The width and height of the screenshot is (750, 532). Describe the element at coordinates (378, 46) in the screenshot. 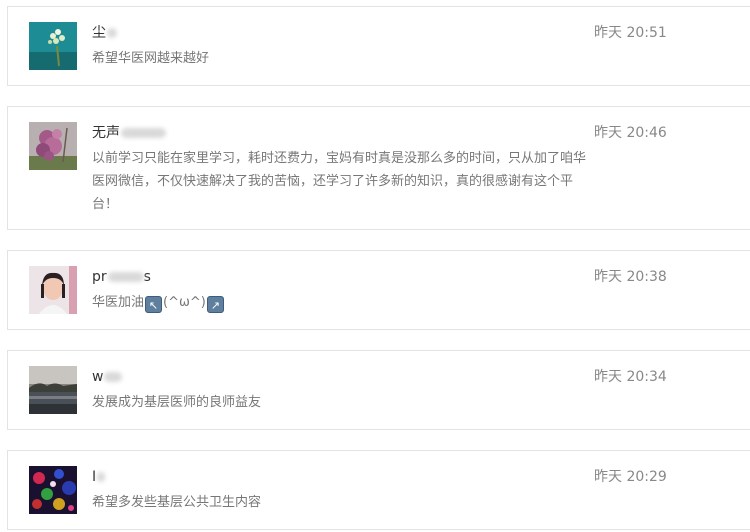

I see `comment-card: 尘 昨天 20:51 希望华医网越来越好` at that location.